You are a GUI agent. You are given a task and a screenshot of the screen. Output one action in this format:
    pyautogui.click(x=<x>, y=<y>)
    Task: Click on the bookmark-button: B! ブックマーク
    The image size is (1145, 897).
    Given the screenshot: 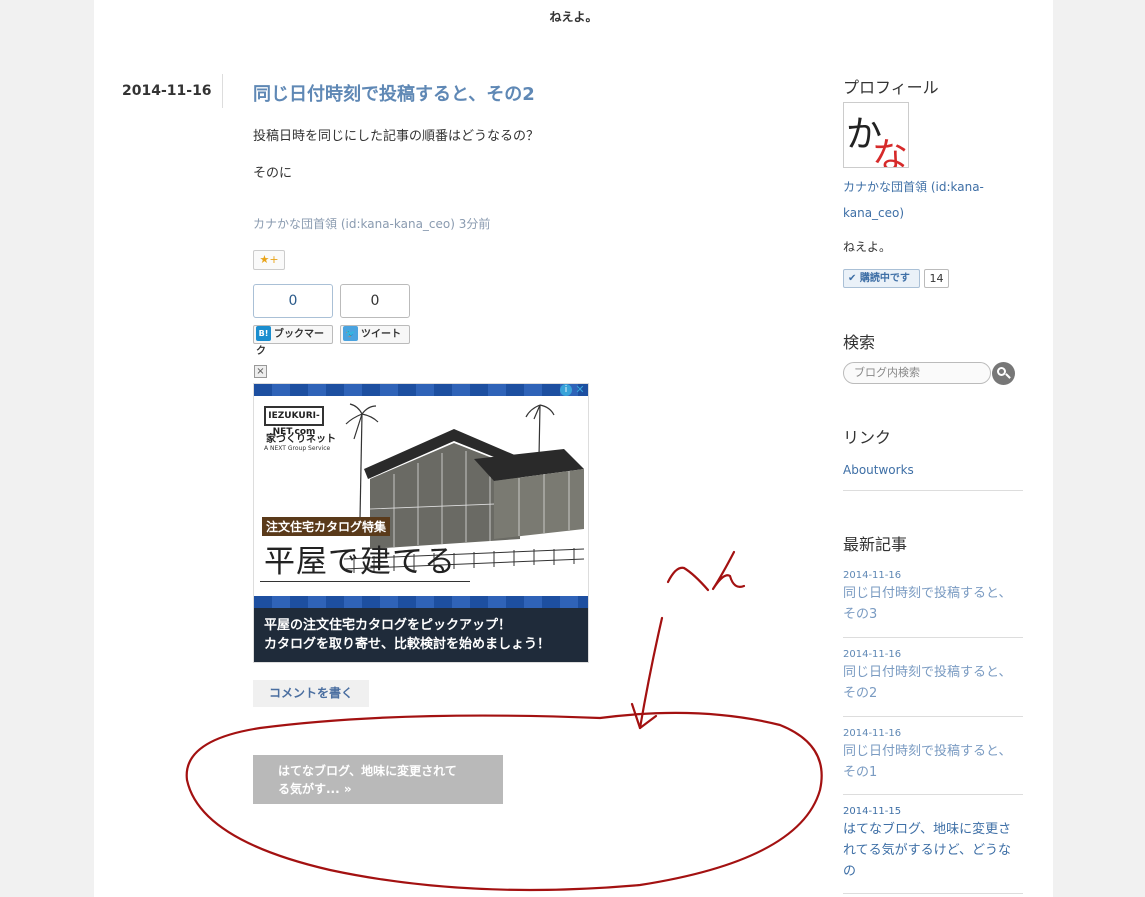 What is the action you would take?
    pyautogui.click(x=293, y=341)
    